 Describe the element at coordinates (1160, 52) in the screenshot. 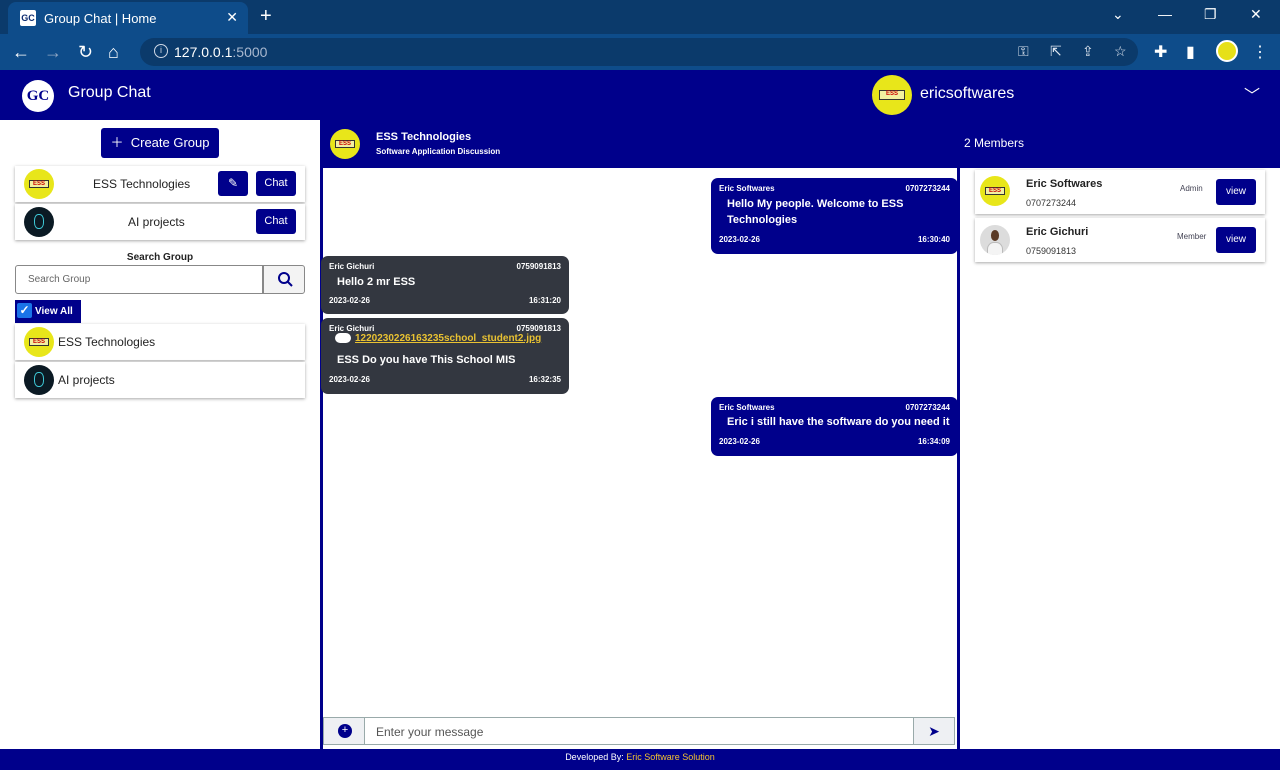

I see `extensions-icon: ✚` at that location.